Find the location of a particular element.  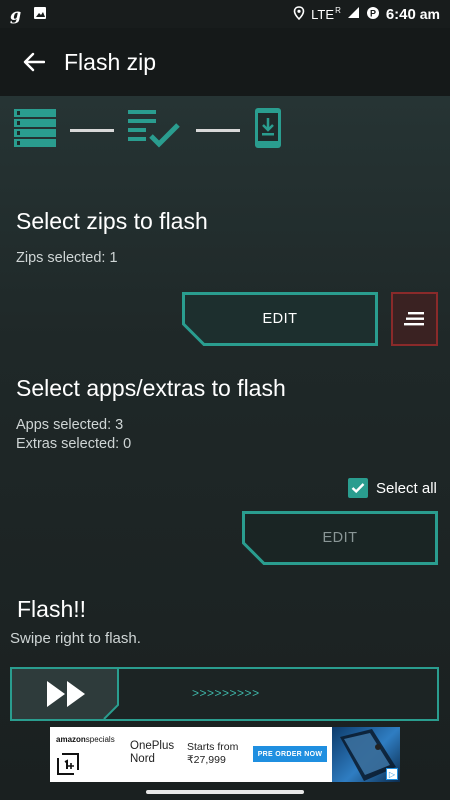

ad-brand: amazon is located at coordinates (71, 739).